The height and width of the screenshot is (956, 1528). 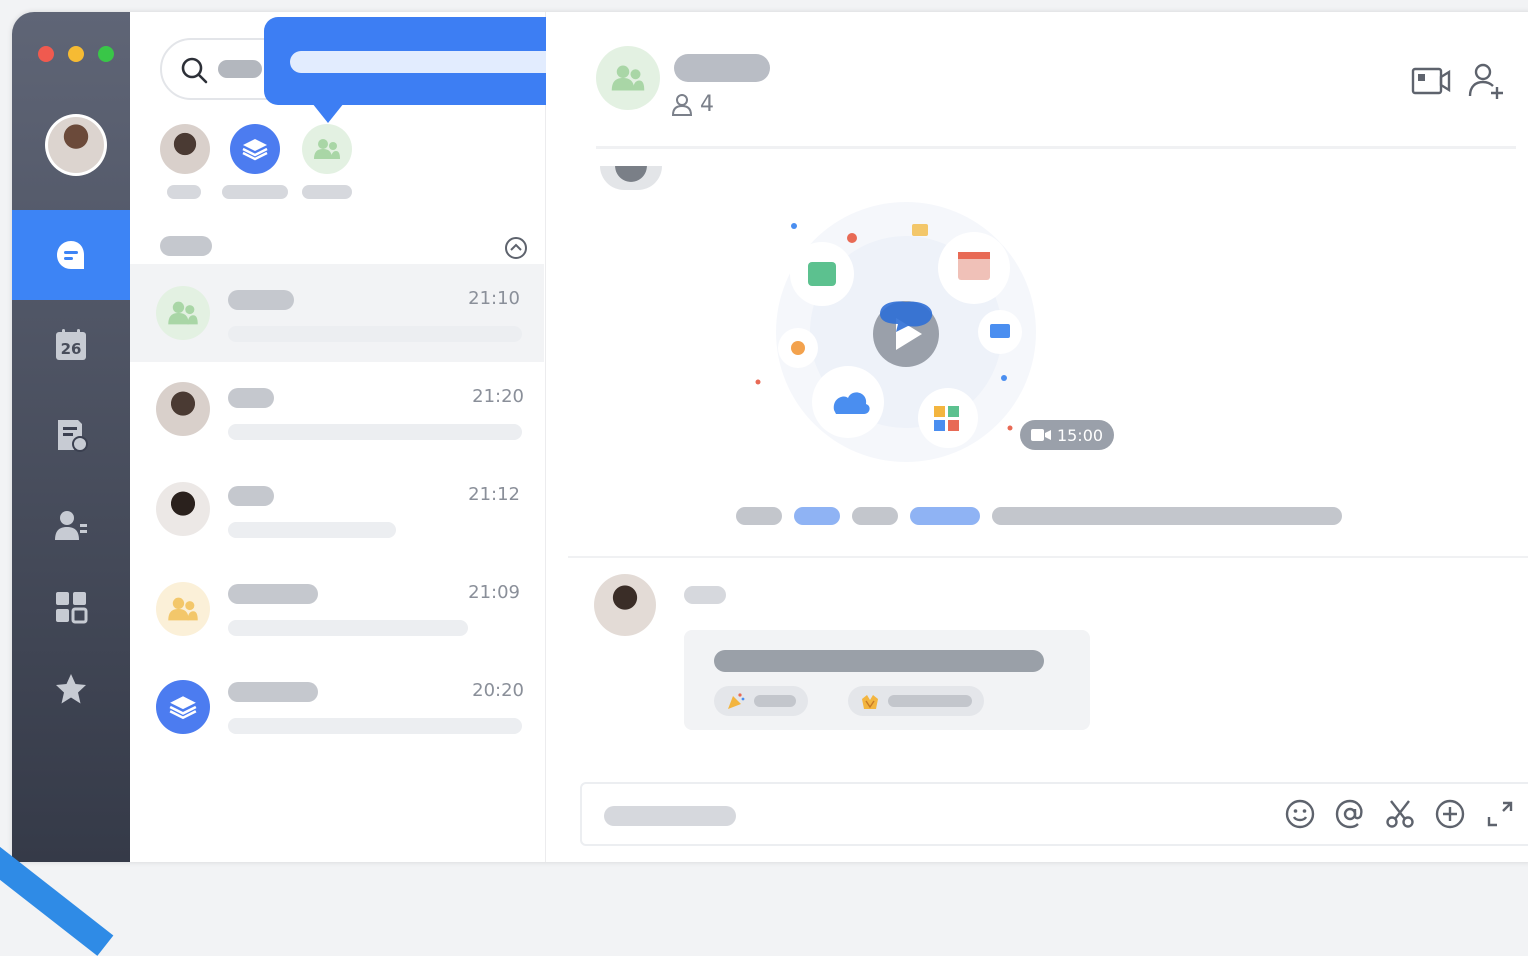 What do you see at coordinates (494, 298) in the screenshot?
I see `conversation-time: 21:10` at bounding box center [494, 298].